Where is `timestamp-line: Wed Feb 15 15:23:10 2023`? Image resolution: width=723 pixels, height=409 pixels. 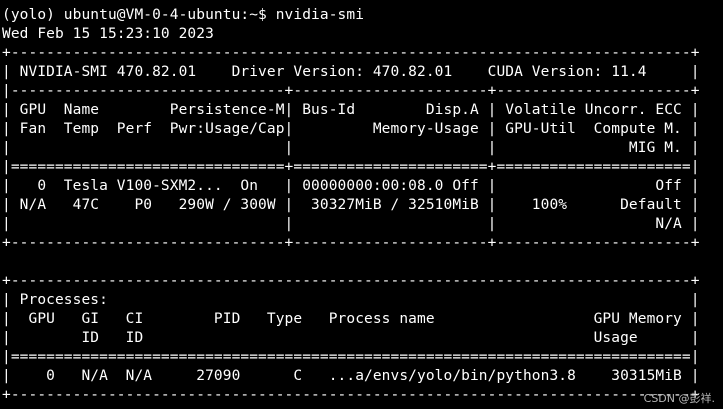 timestamp-line: Wed Feb 15 15:23:10 2023 is located at coordinates (108, 34).